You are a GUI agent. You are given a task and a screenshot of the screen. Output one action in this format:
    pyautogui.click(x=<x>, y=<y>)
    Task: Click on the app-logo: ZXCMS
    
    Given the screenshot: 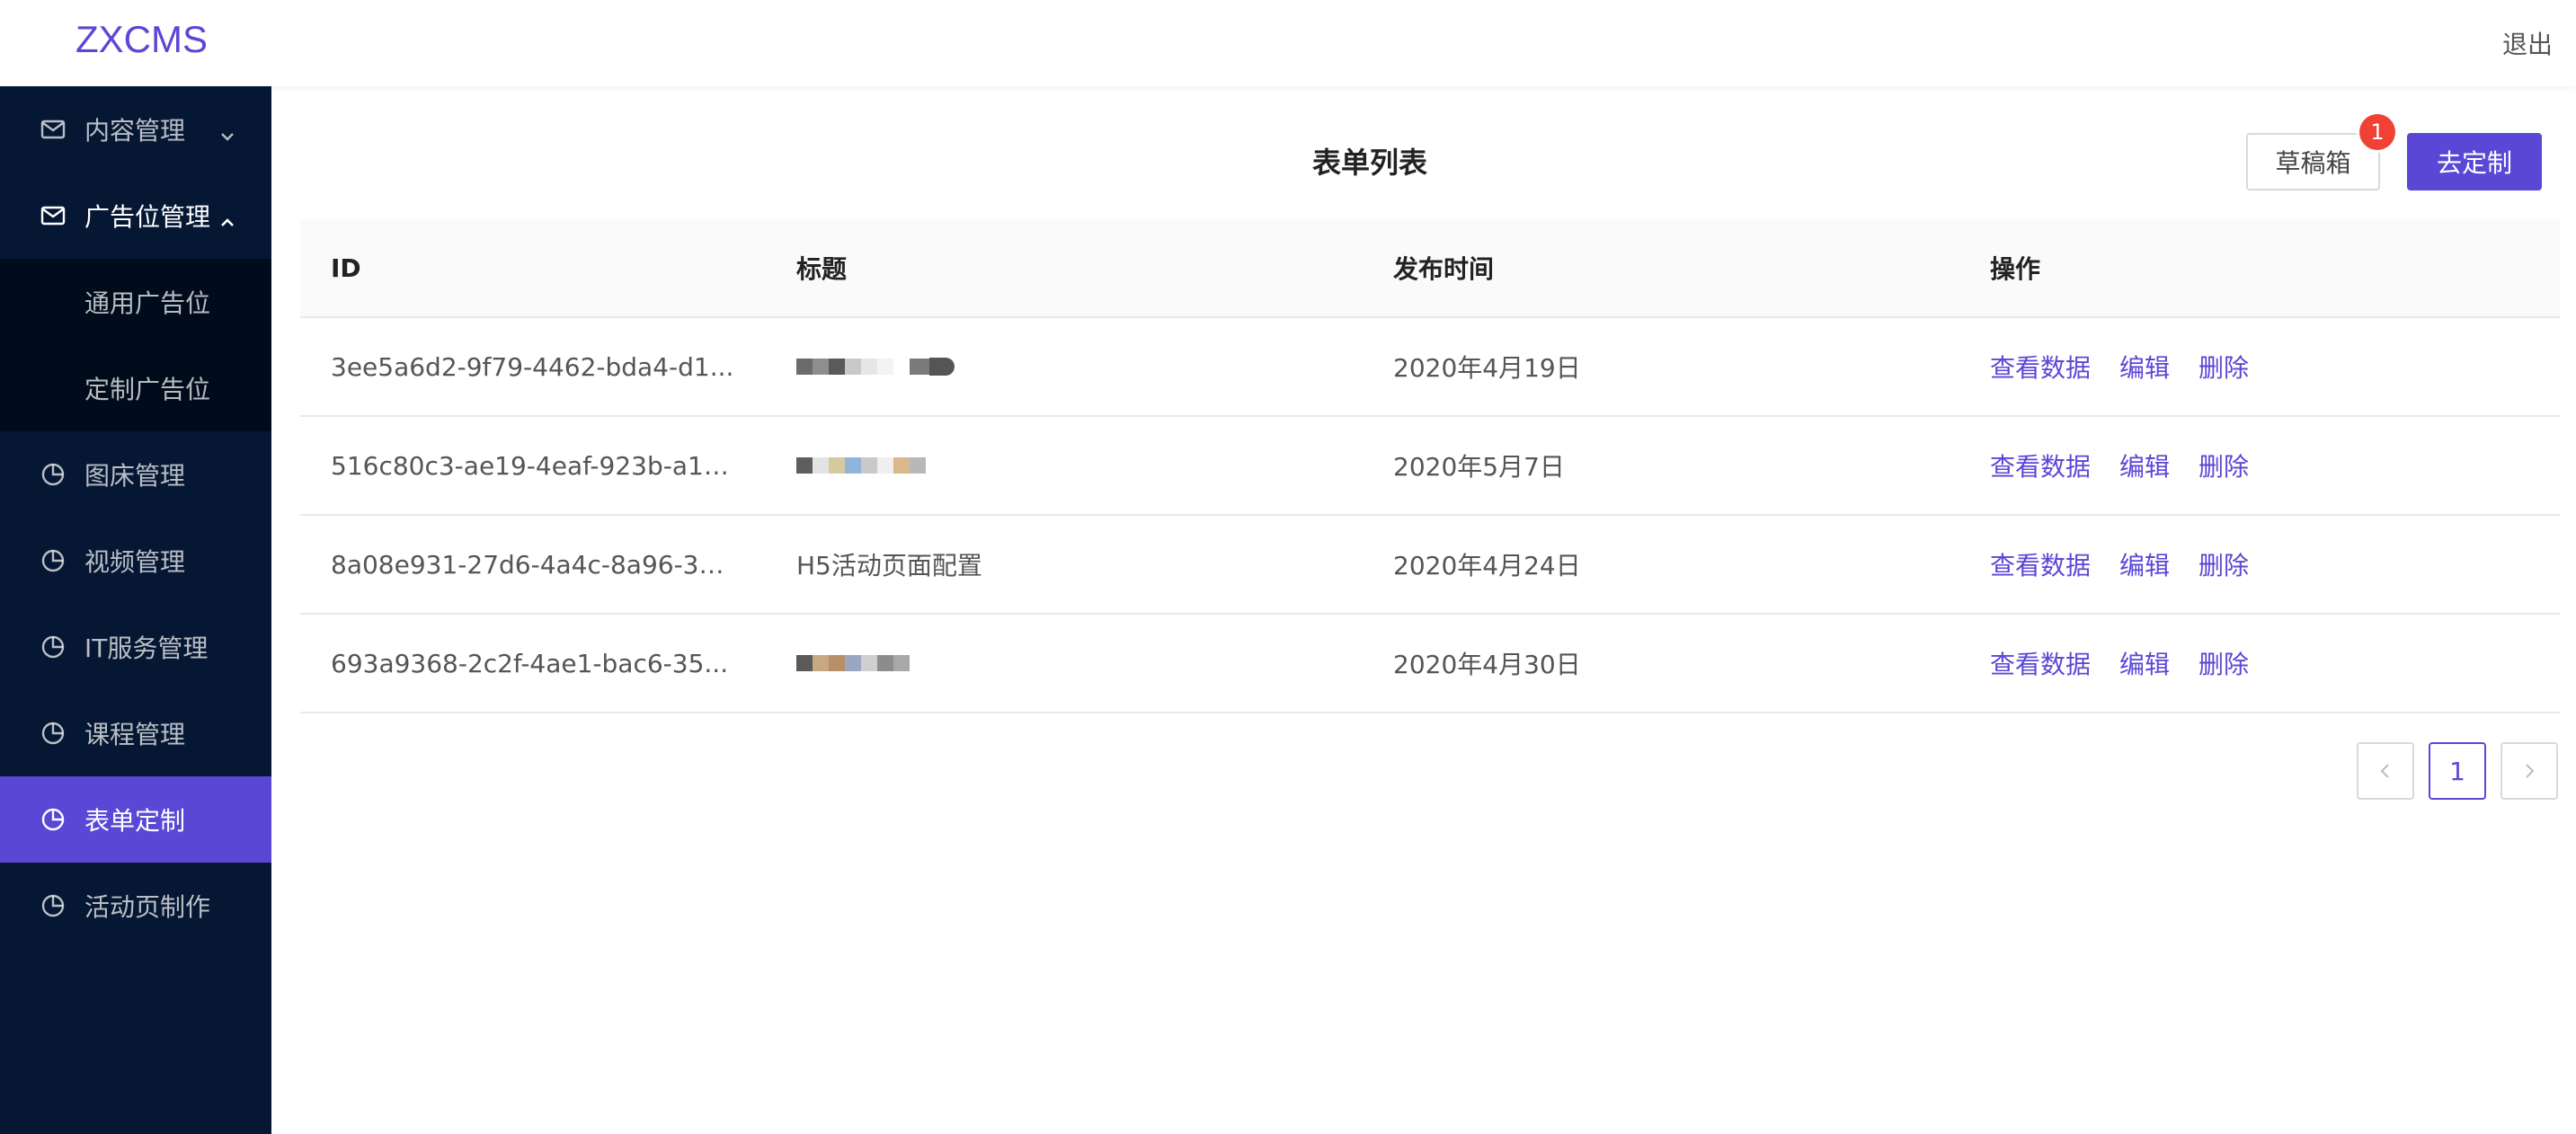 What is the action you would take?
    pyautogui.click(x=142, y=39)
    